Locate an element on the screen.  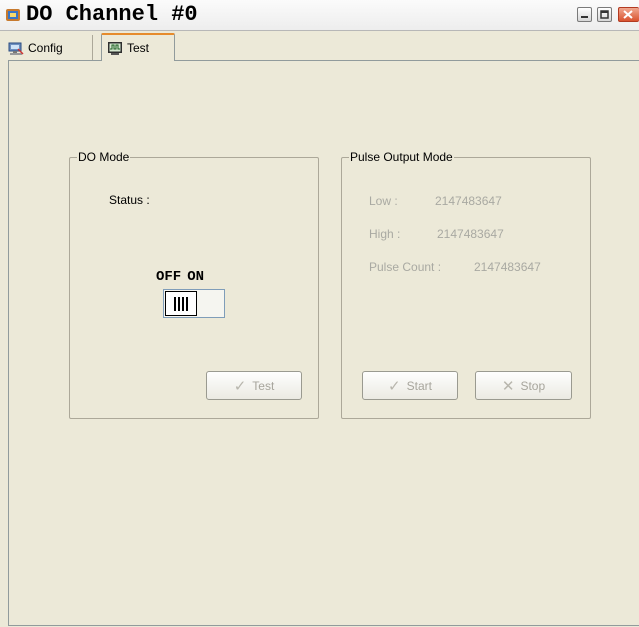
do-toggle-switch is located at coordinates (194, 303).